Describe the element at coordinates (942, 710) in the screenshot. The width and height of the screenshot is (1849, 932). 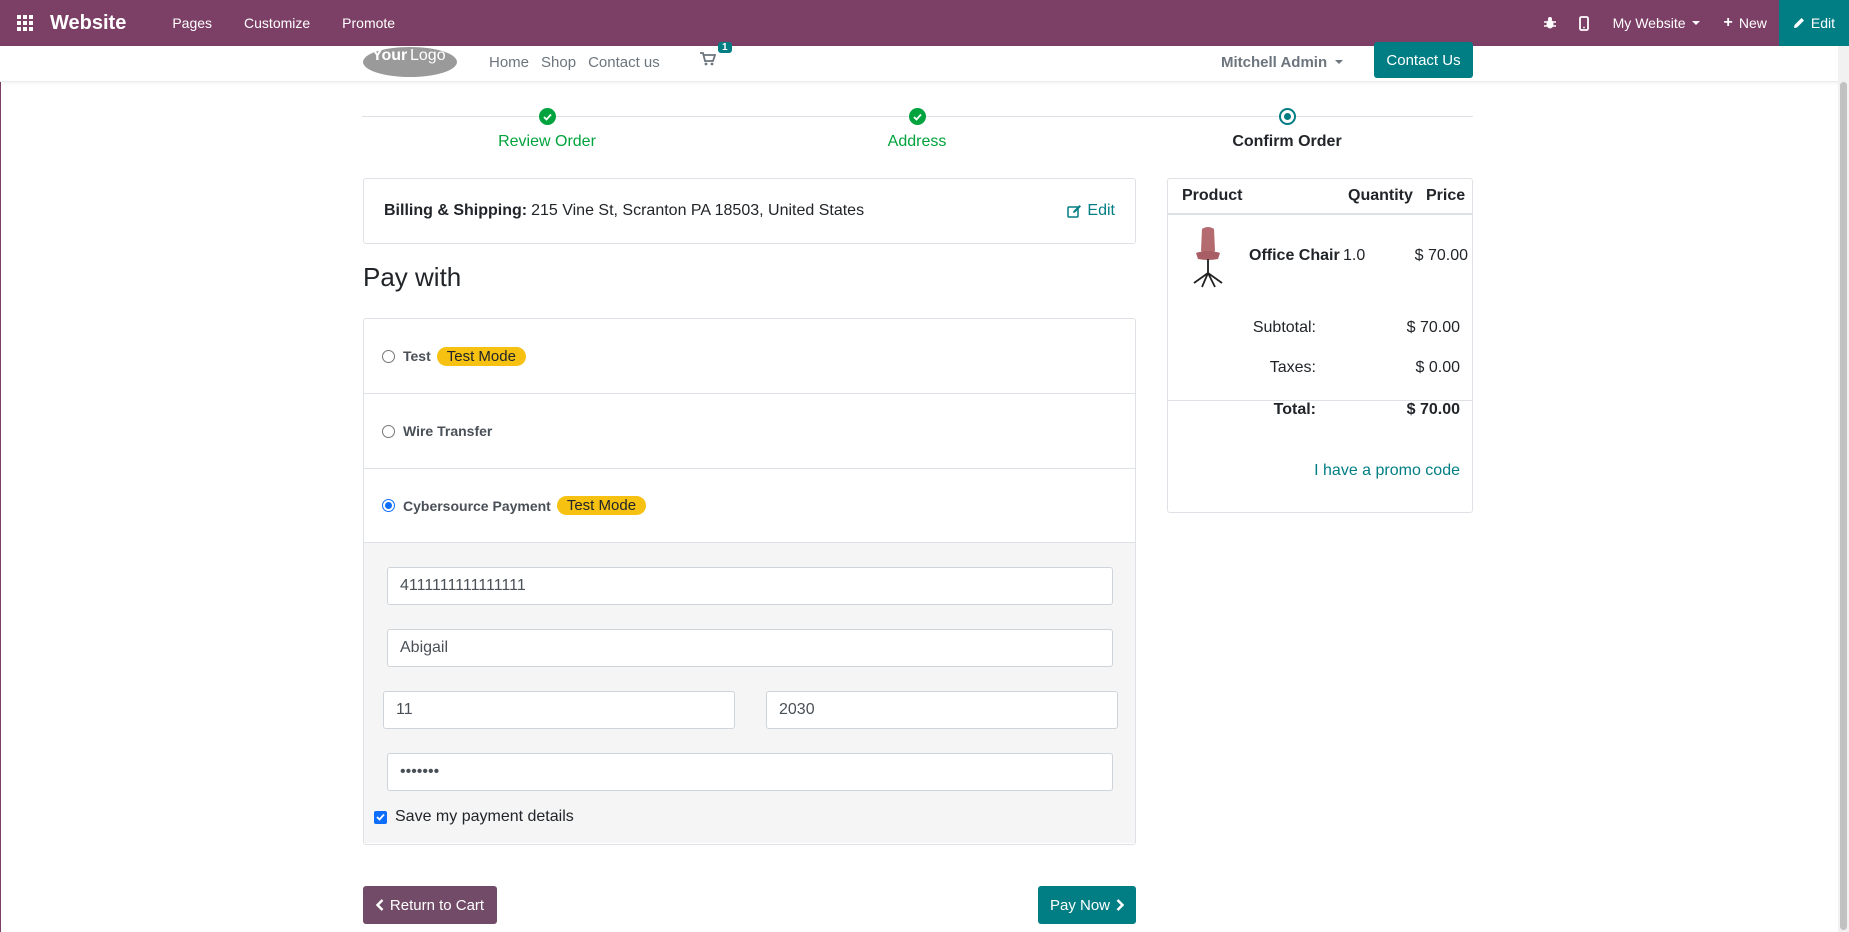
I see `expiry-year-input: 2030` at that location.